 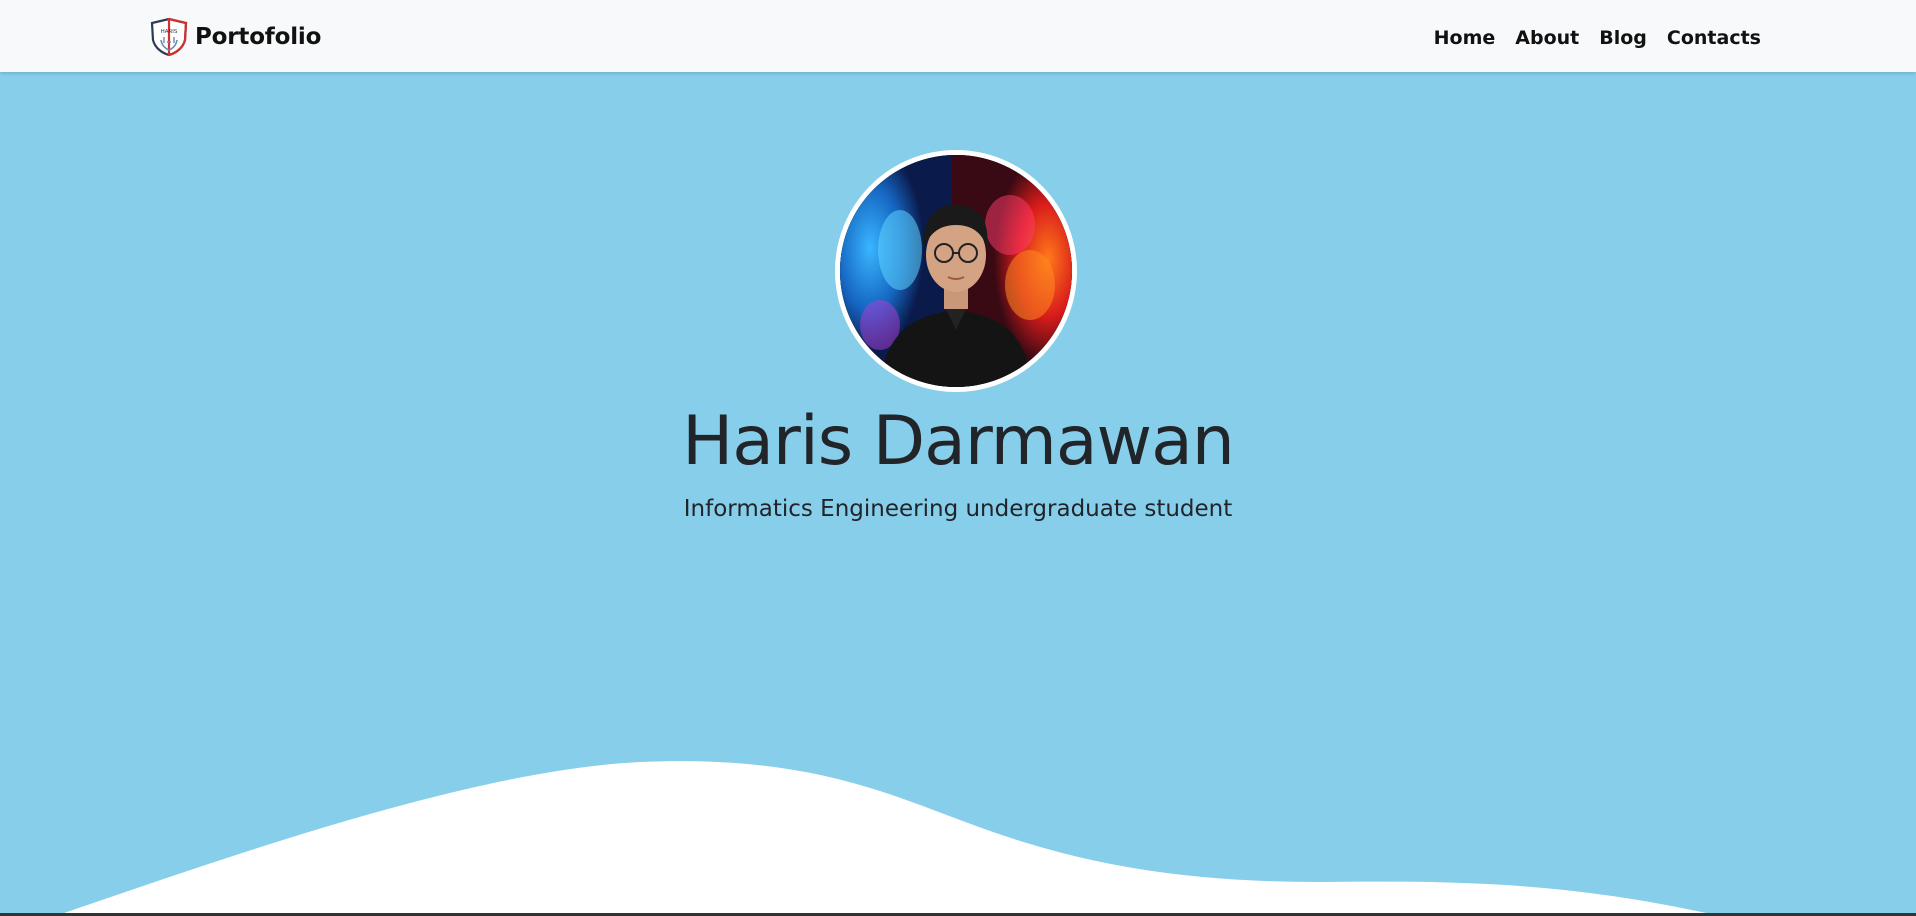 What do you see at coordinates (169, 37) in the screenshot?
I see `shield-logo-icon: HARIS` at bounding box center [169, 37].